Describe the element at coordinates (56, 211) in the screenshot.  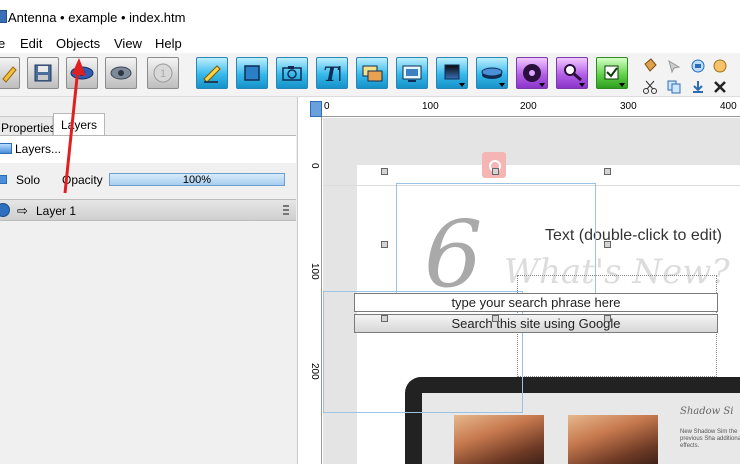
I see `layer-name: Layer 1` at that location.